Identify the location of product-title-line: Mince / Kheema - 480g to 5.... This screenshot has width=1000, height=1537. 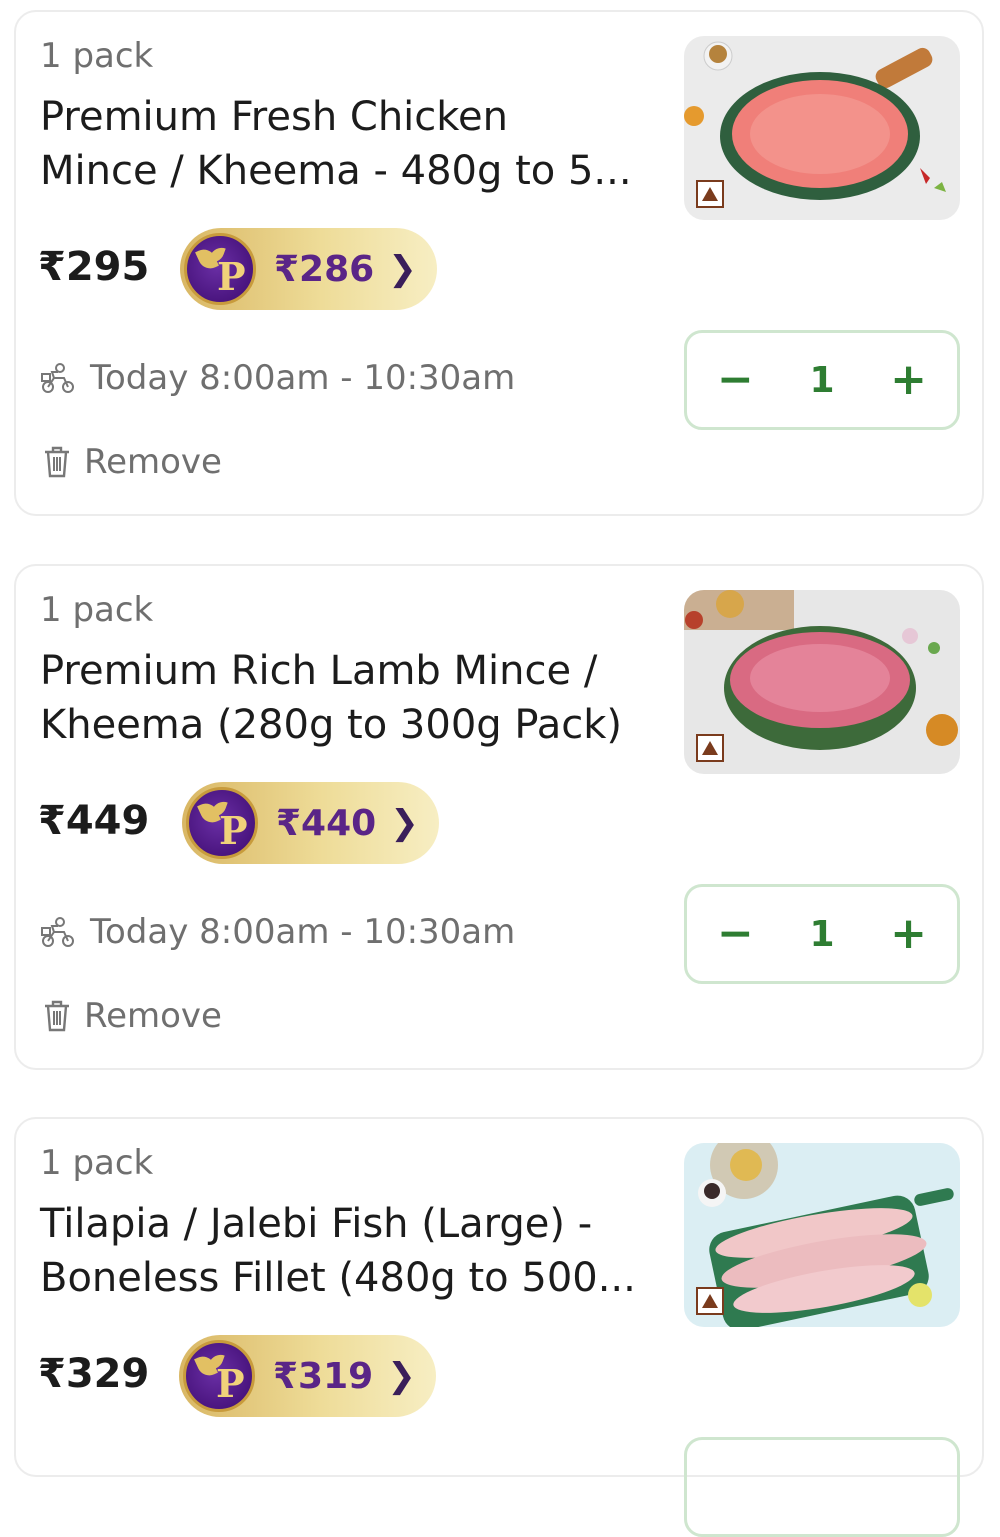
(336, 171).